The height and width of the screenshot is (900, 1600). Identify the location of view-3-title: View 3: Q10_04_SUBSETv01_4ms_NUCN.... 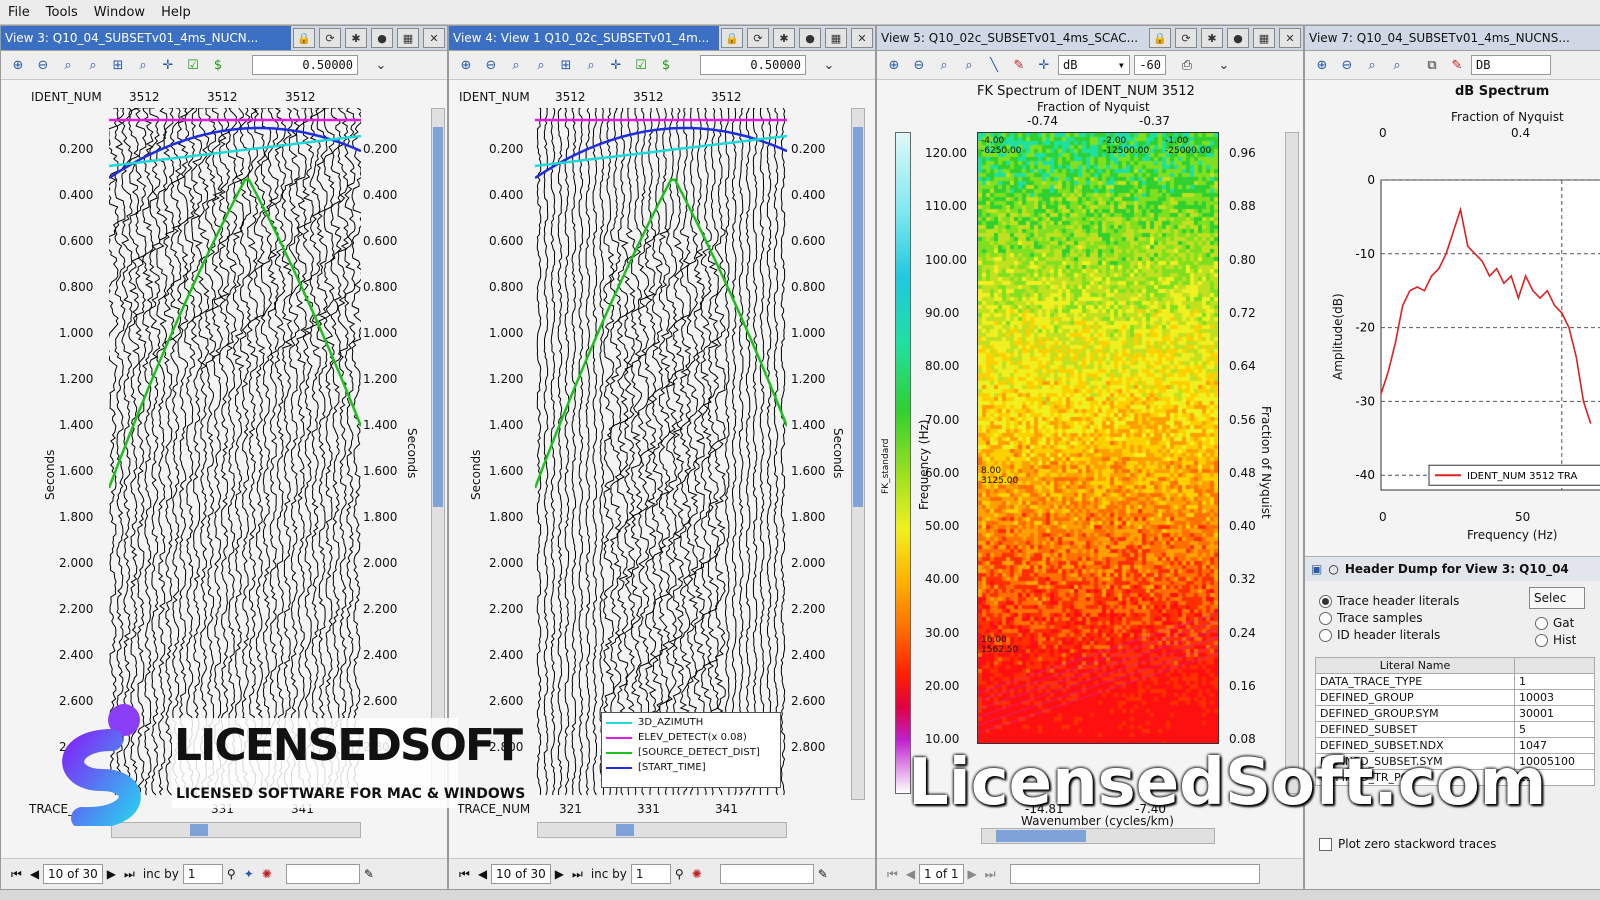
(146, 38).